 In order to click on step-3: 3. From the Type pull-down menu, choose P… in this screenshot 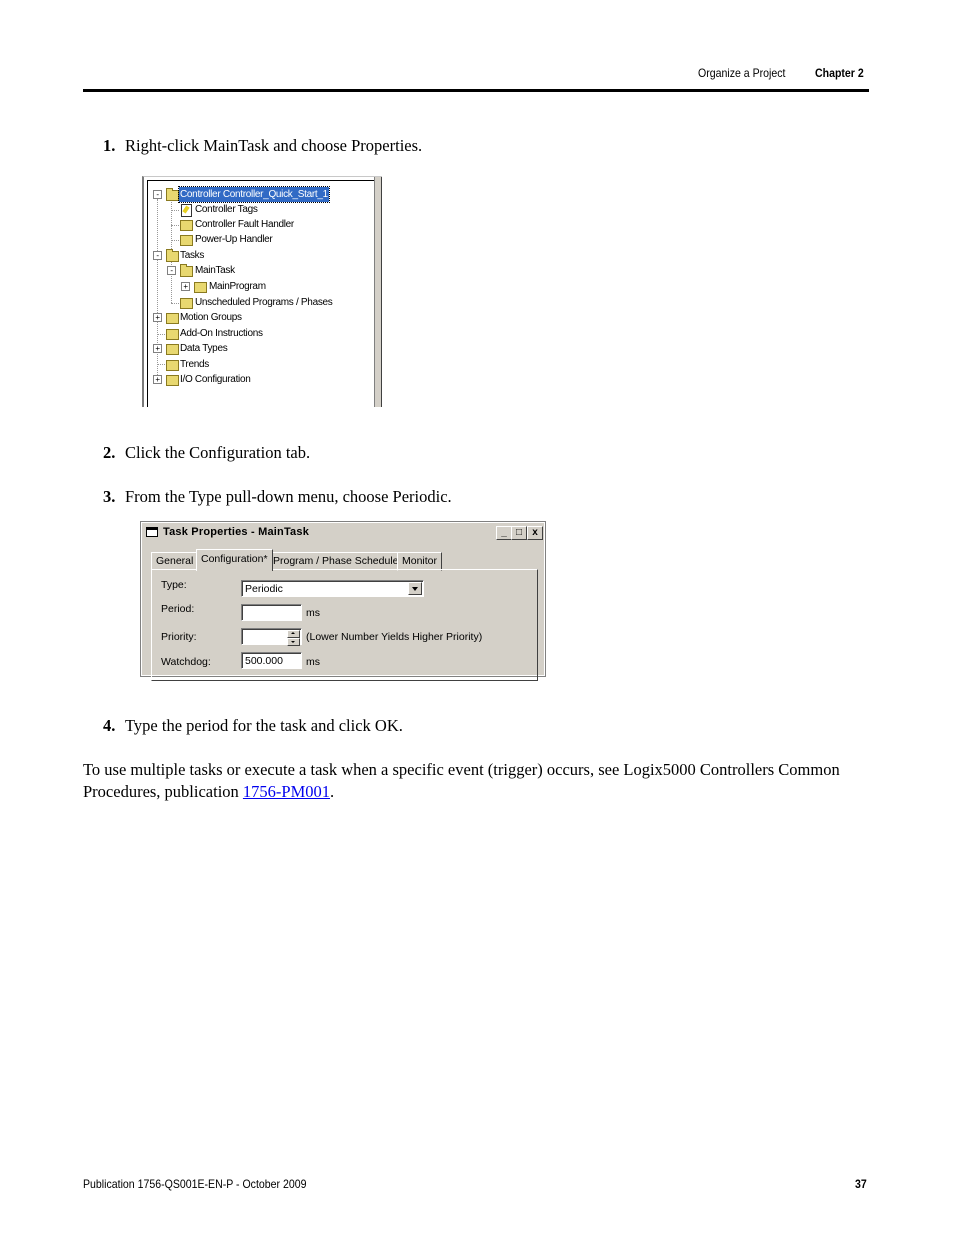, I will do `click(277, 497)`.